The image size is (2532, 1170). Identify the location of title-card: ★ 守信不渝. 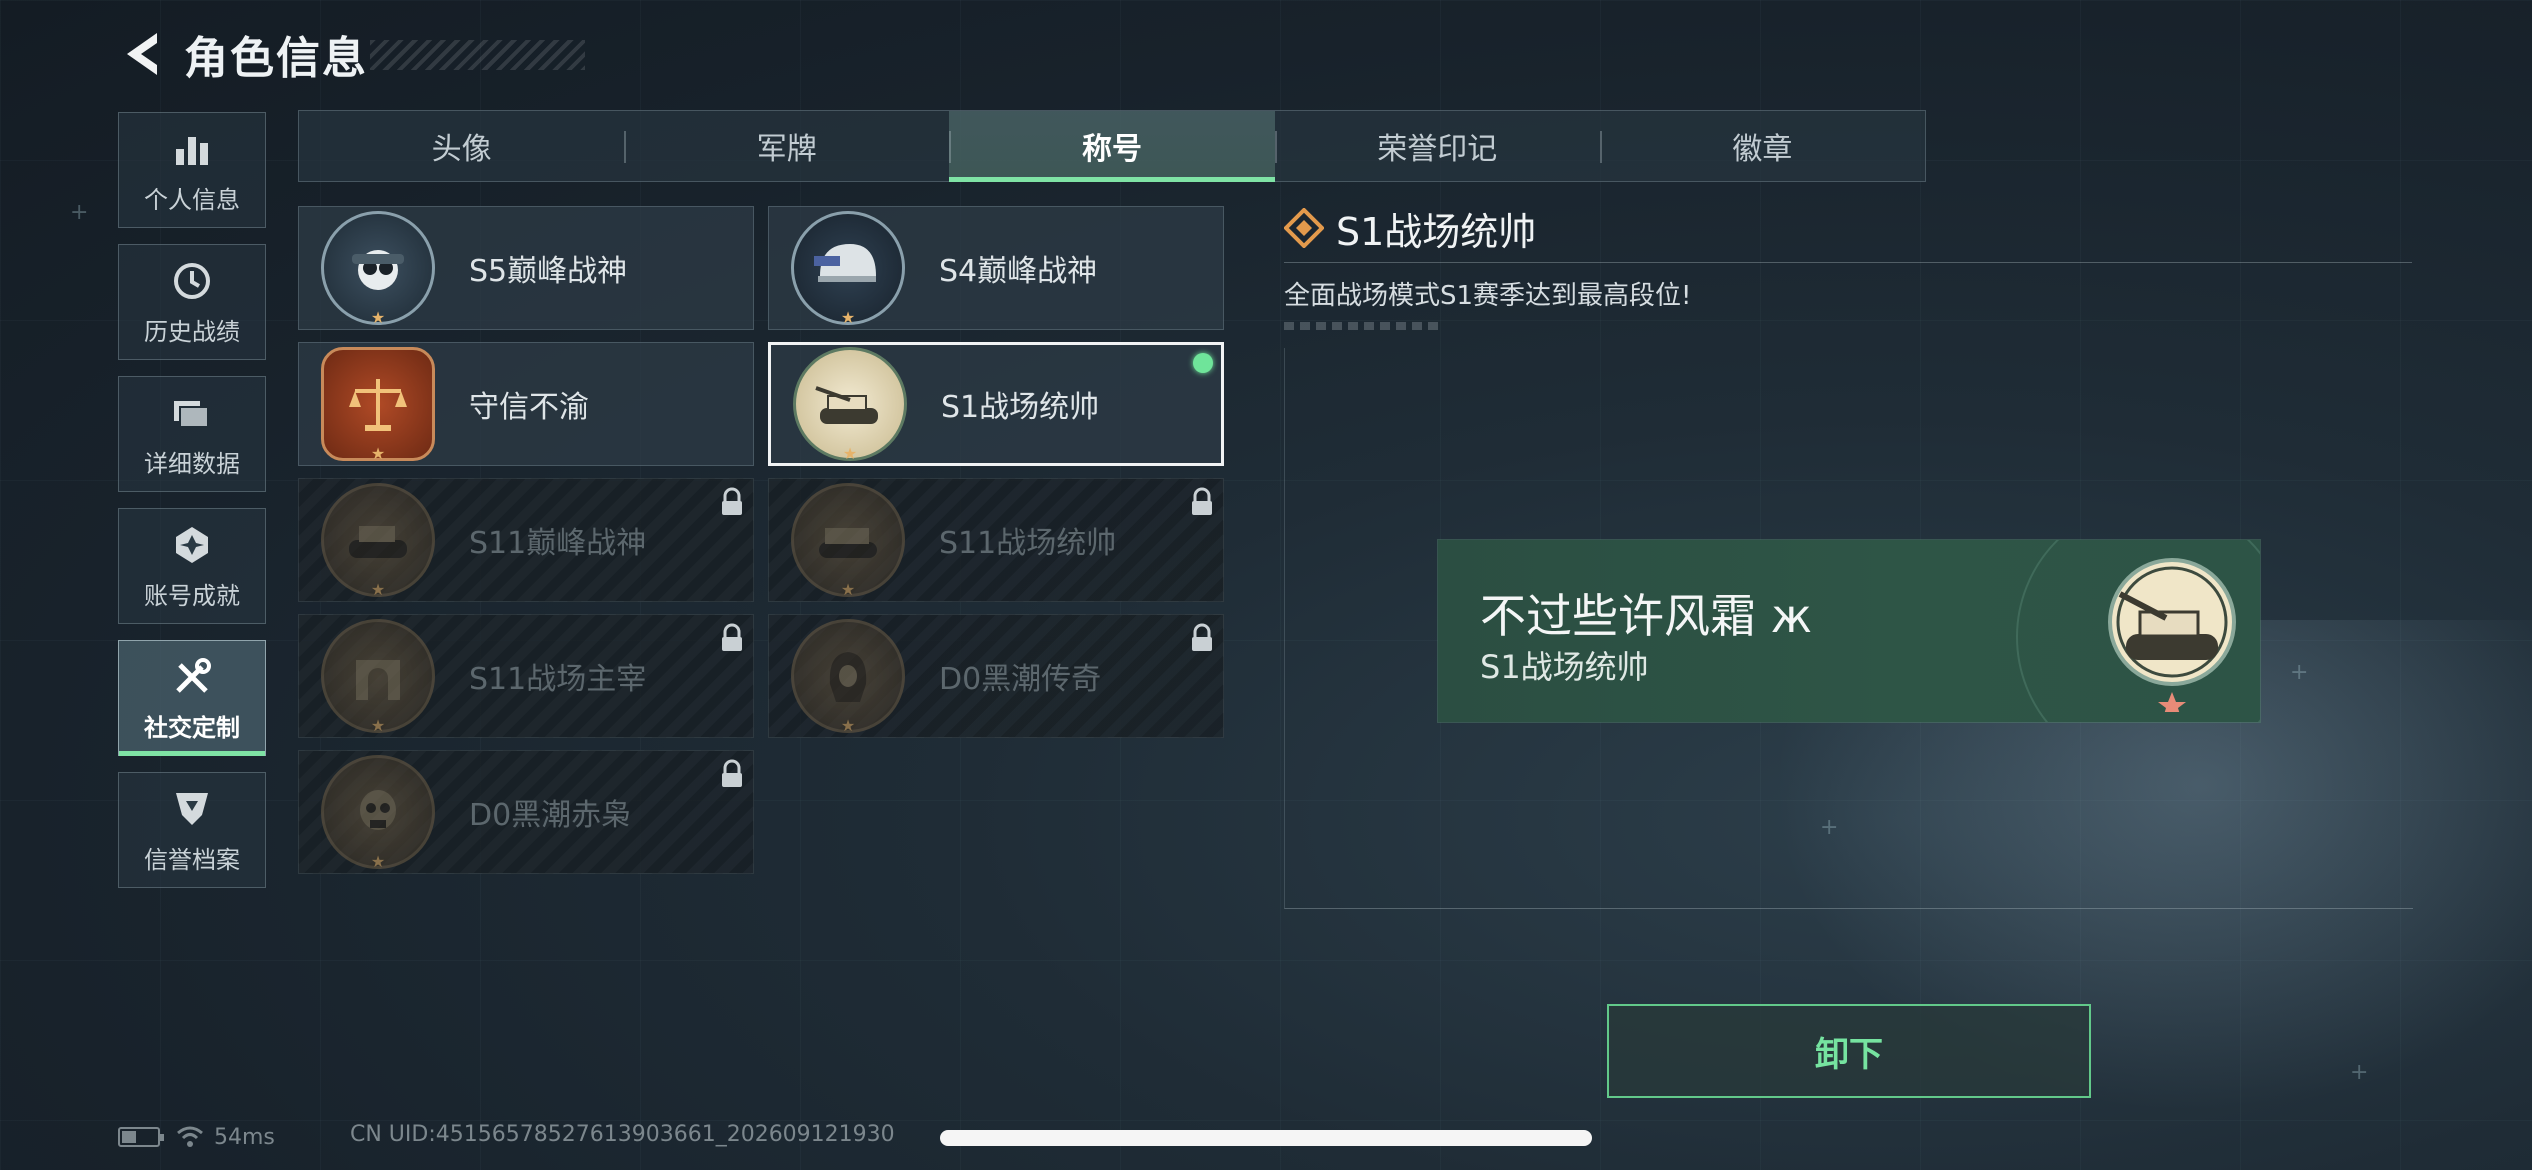
(526, 404).